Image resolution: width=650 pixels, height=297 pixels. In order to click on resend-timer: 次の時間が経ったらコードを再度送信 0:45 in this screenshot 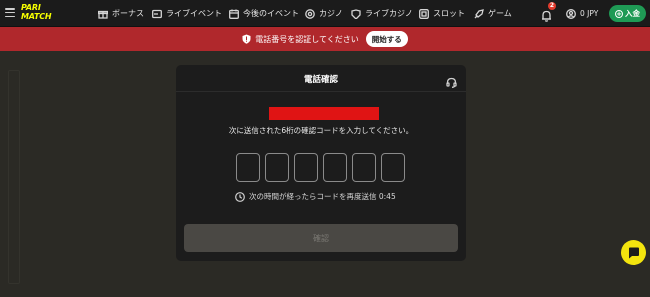, I will do `click(315, 196)`.